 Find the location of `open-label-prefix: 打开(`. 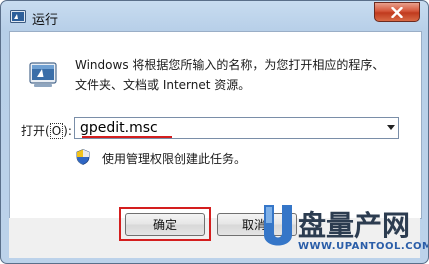

open-label-prefix: 打开( is located at coordinates (35, 131).